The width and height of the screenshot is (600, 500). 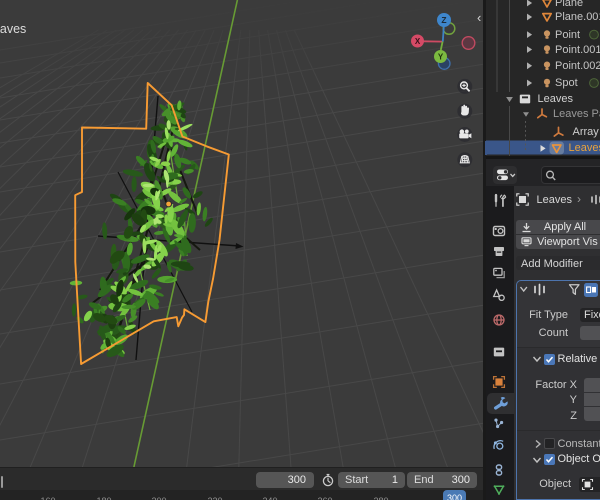 What do you see at coordinates (441, 56) in the screenshot?
I see `svg-text: Y` at bounding box center [441, 56].